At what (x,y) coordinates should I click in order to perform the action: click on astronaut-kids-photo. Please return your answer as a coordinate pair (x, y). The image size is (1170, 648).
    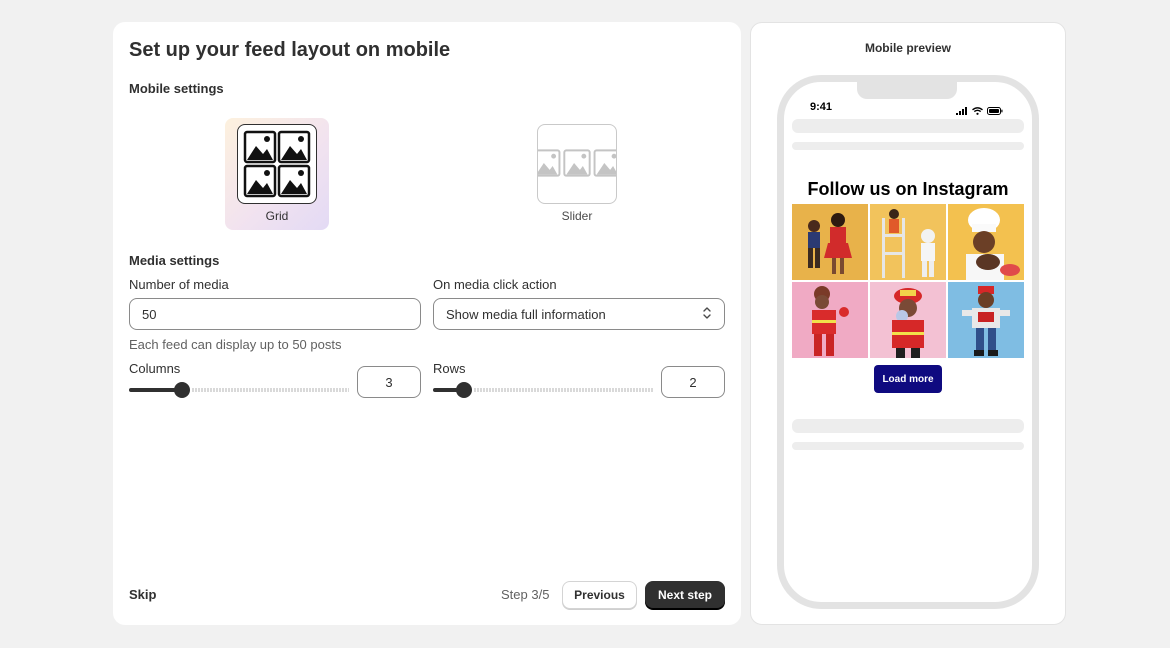
    Looking at the image, I should click on (908, 242).